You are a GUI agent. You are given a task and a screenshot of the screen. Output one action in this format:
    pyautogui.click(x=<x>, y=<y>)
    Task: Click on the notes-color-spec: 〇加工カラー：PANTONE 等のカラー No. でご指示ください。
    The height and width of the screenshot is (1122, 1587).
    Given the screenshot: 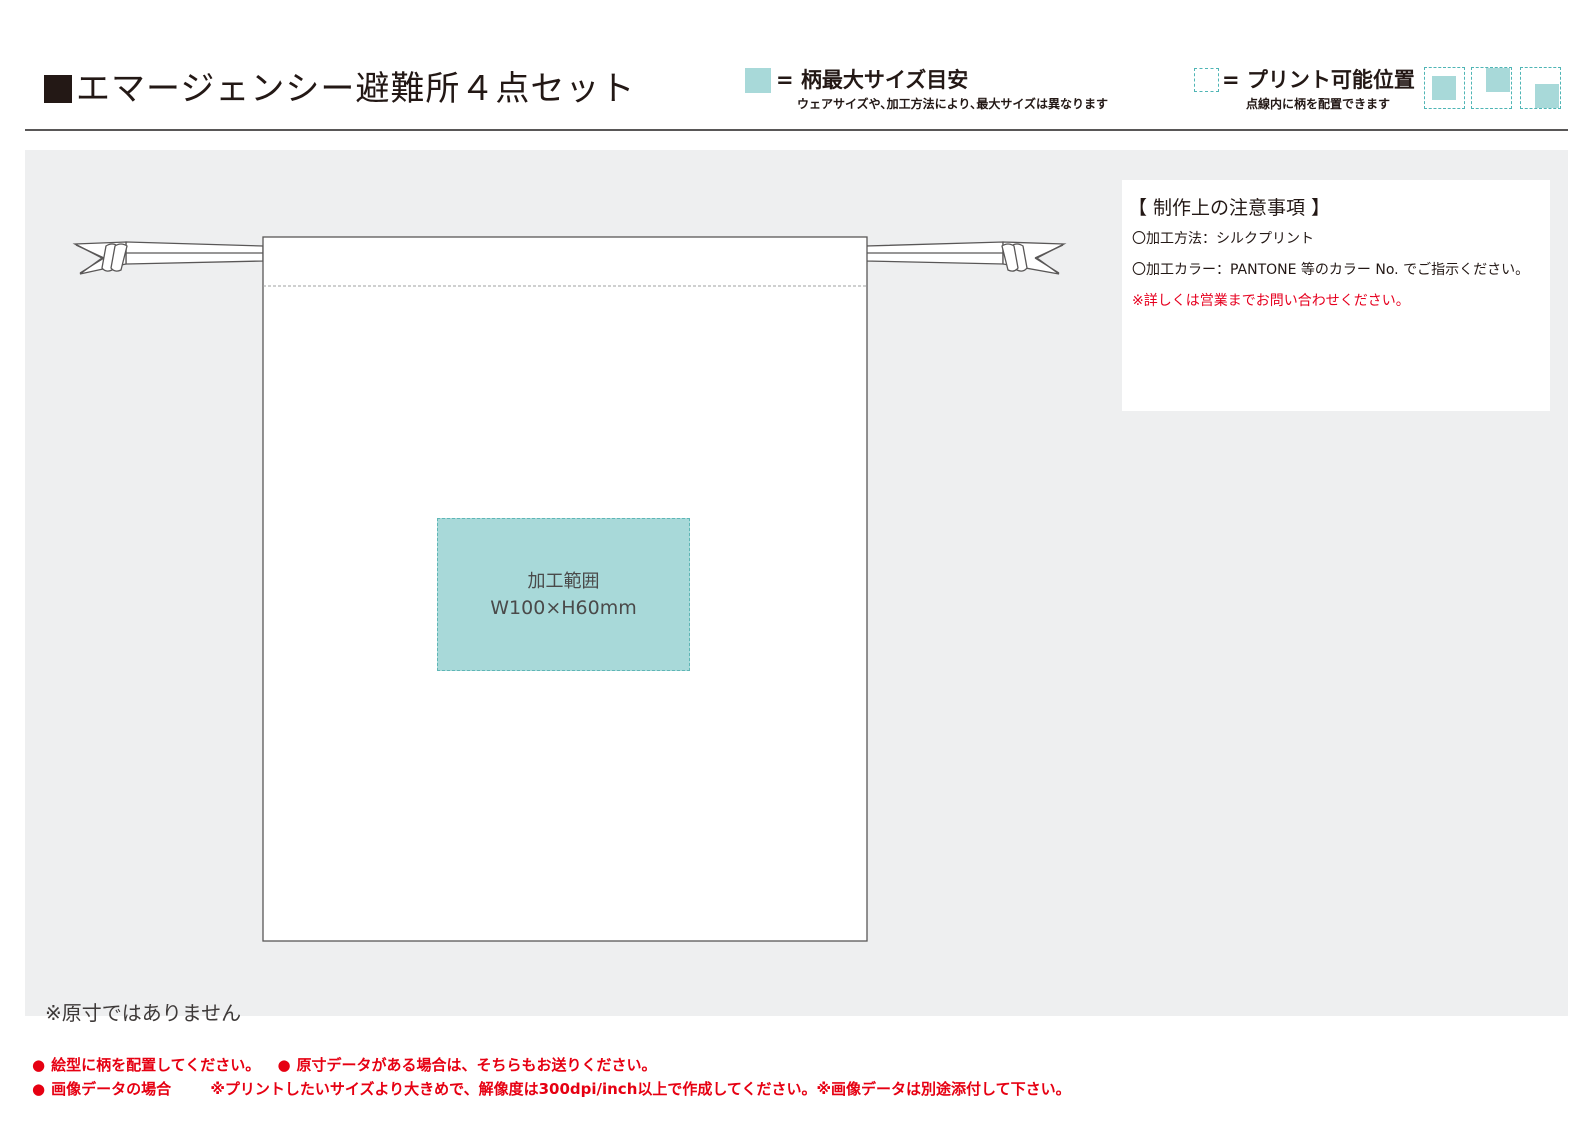 What is the action you would take?
    pyautogui.click(x=1331, y=270)
    